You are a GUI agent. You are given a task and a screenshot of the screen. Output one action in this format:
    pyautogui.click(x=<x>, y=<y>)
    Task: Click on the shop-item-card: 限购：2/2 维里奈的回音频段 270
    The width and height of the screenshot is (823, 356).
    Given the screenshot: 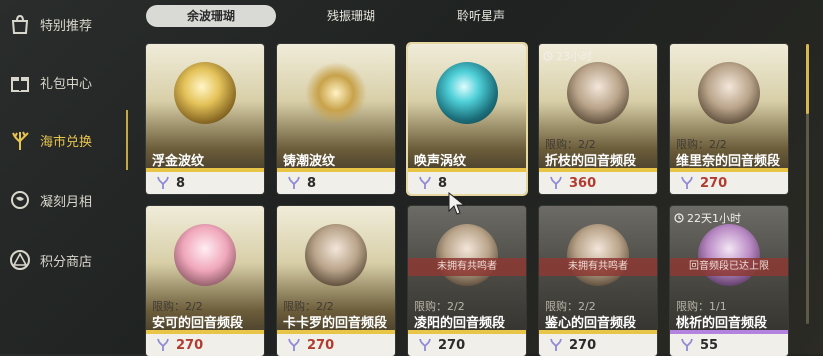 What is the action you would take?
    pyautogui.click(x=729, y=119)
    